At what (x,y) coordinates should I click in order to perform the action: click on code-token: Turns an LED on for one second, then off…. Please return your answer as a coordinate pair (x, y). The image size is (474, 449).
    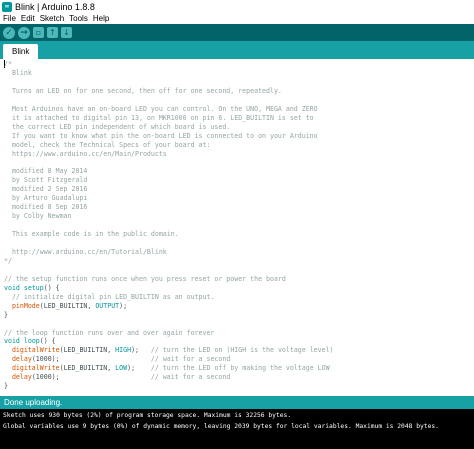
    Looking at the image, I should click on (143, 90).